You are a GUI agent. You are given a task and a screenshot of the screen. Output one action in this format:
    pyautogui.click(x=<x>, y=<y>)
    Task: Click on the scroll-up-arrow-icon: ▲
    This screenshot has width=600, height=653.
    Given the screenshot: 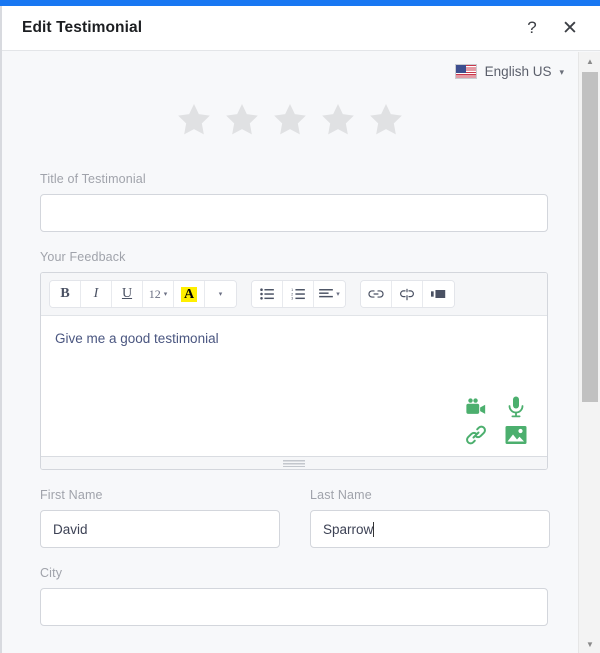 What is the action you would take?
    pyautogui.click(x=589, y=61)
    